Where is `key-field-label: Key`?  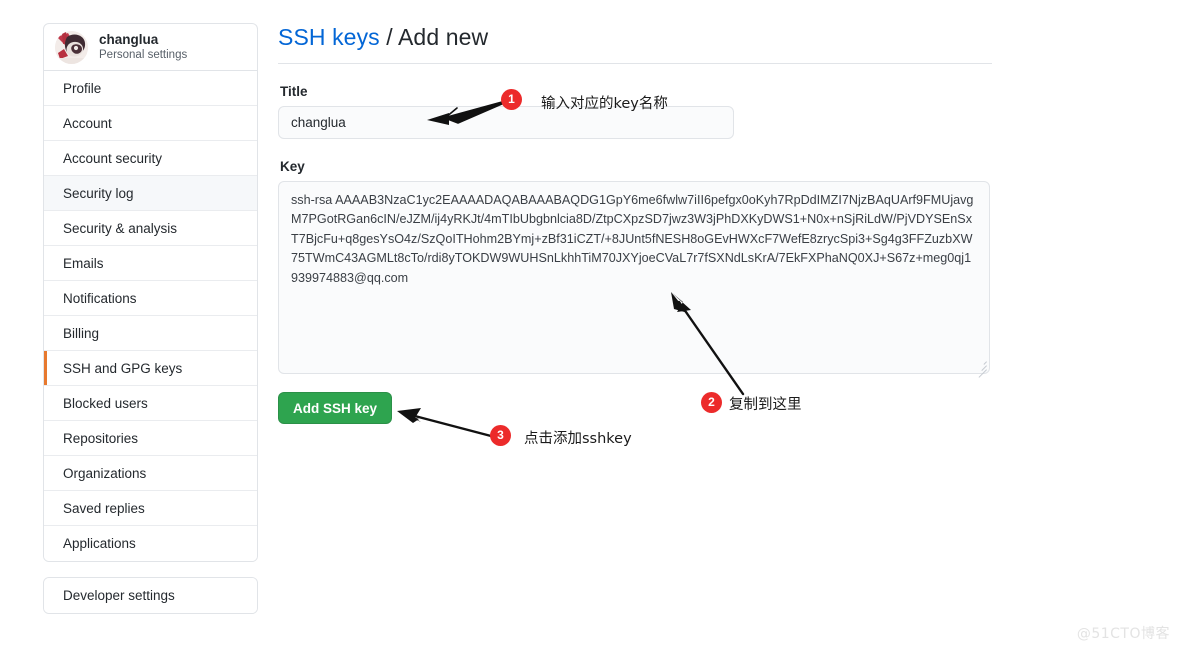
key-field-label: Key is located at coordinates (292, 166).